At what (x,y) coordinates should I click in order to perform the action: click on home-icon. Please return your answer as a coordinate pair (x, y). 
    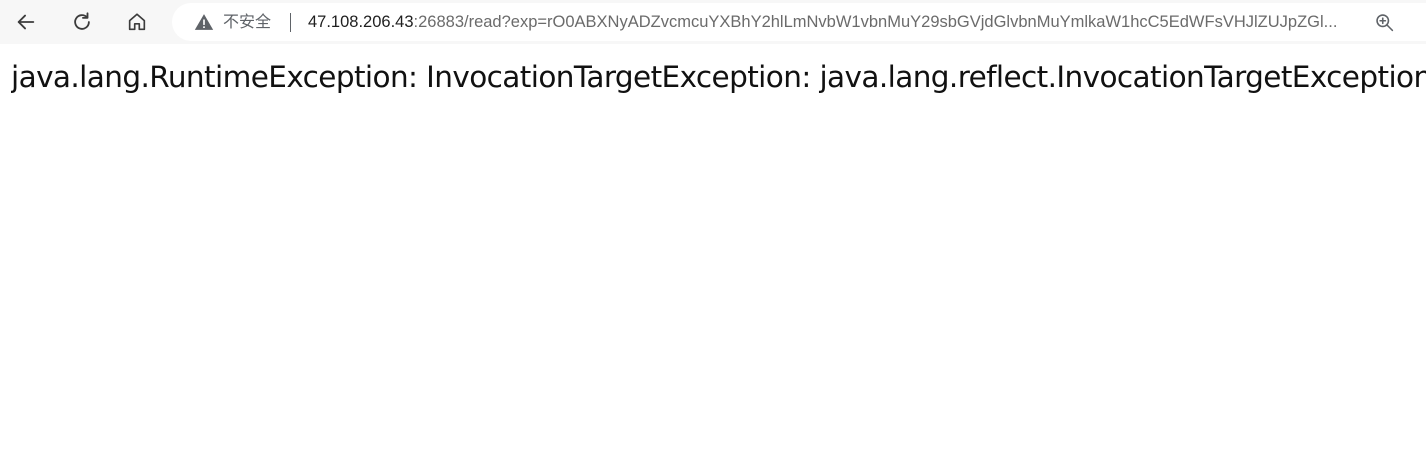
    Looking at the image, I should click on (137, 22).